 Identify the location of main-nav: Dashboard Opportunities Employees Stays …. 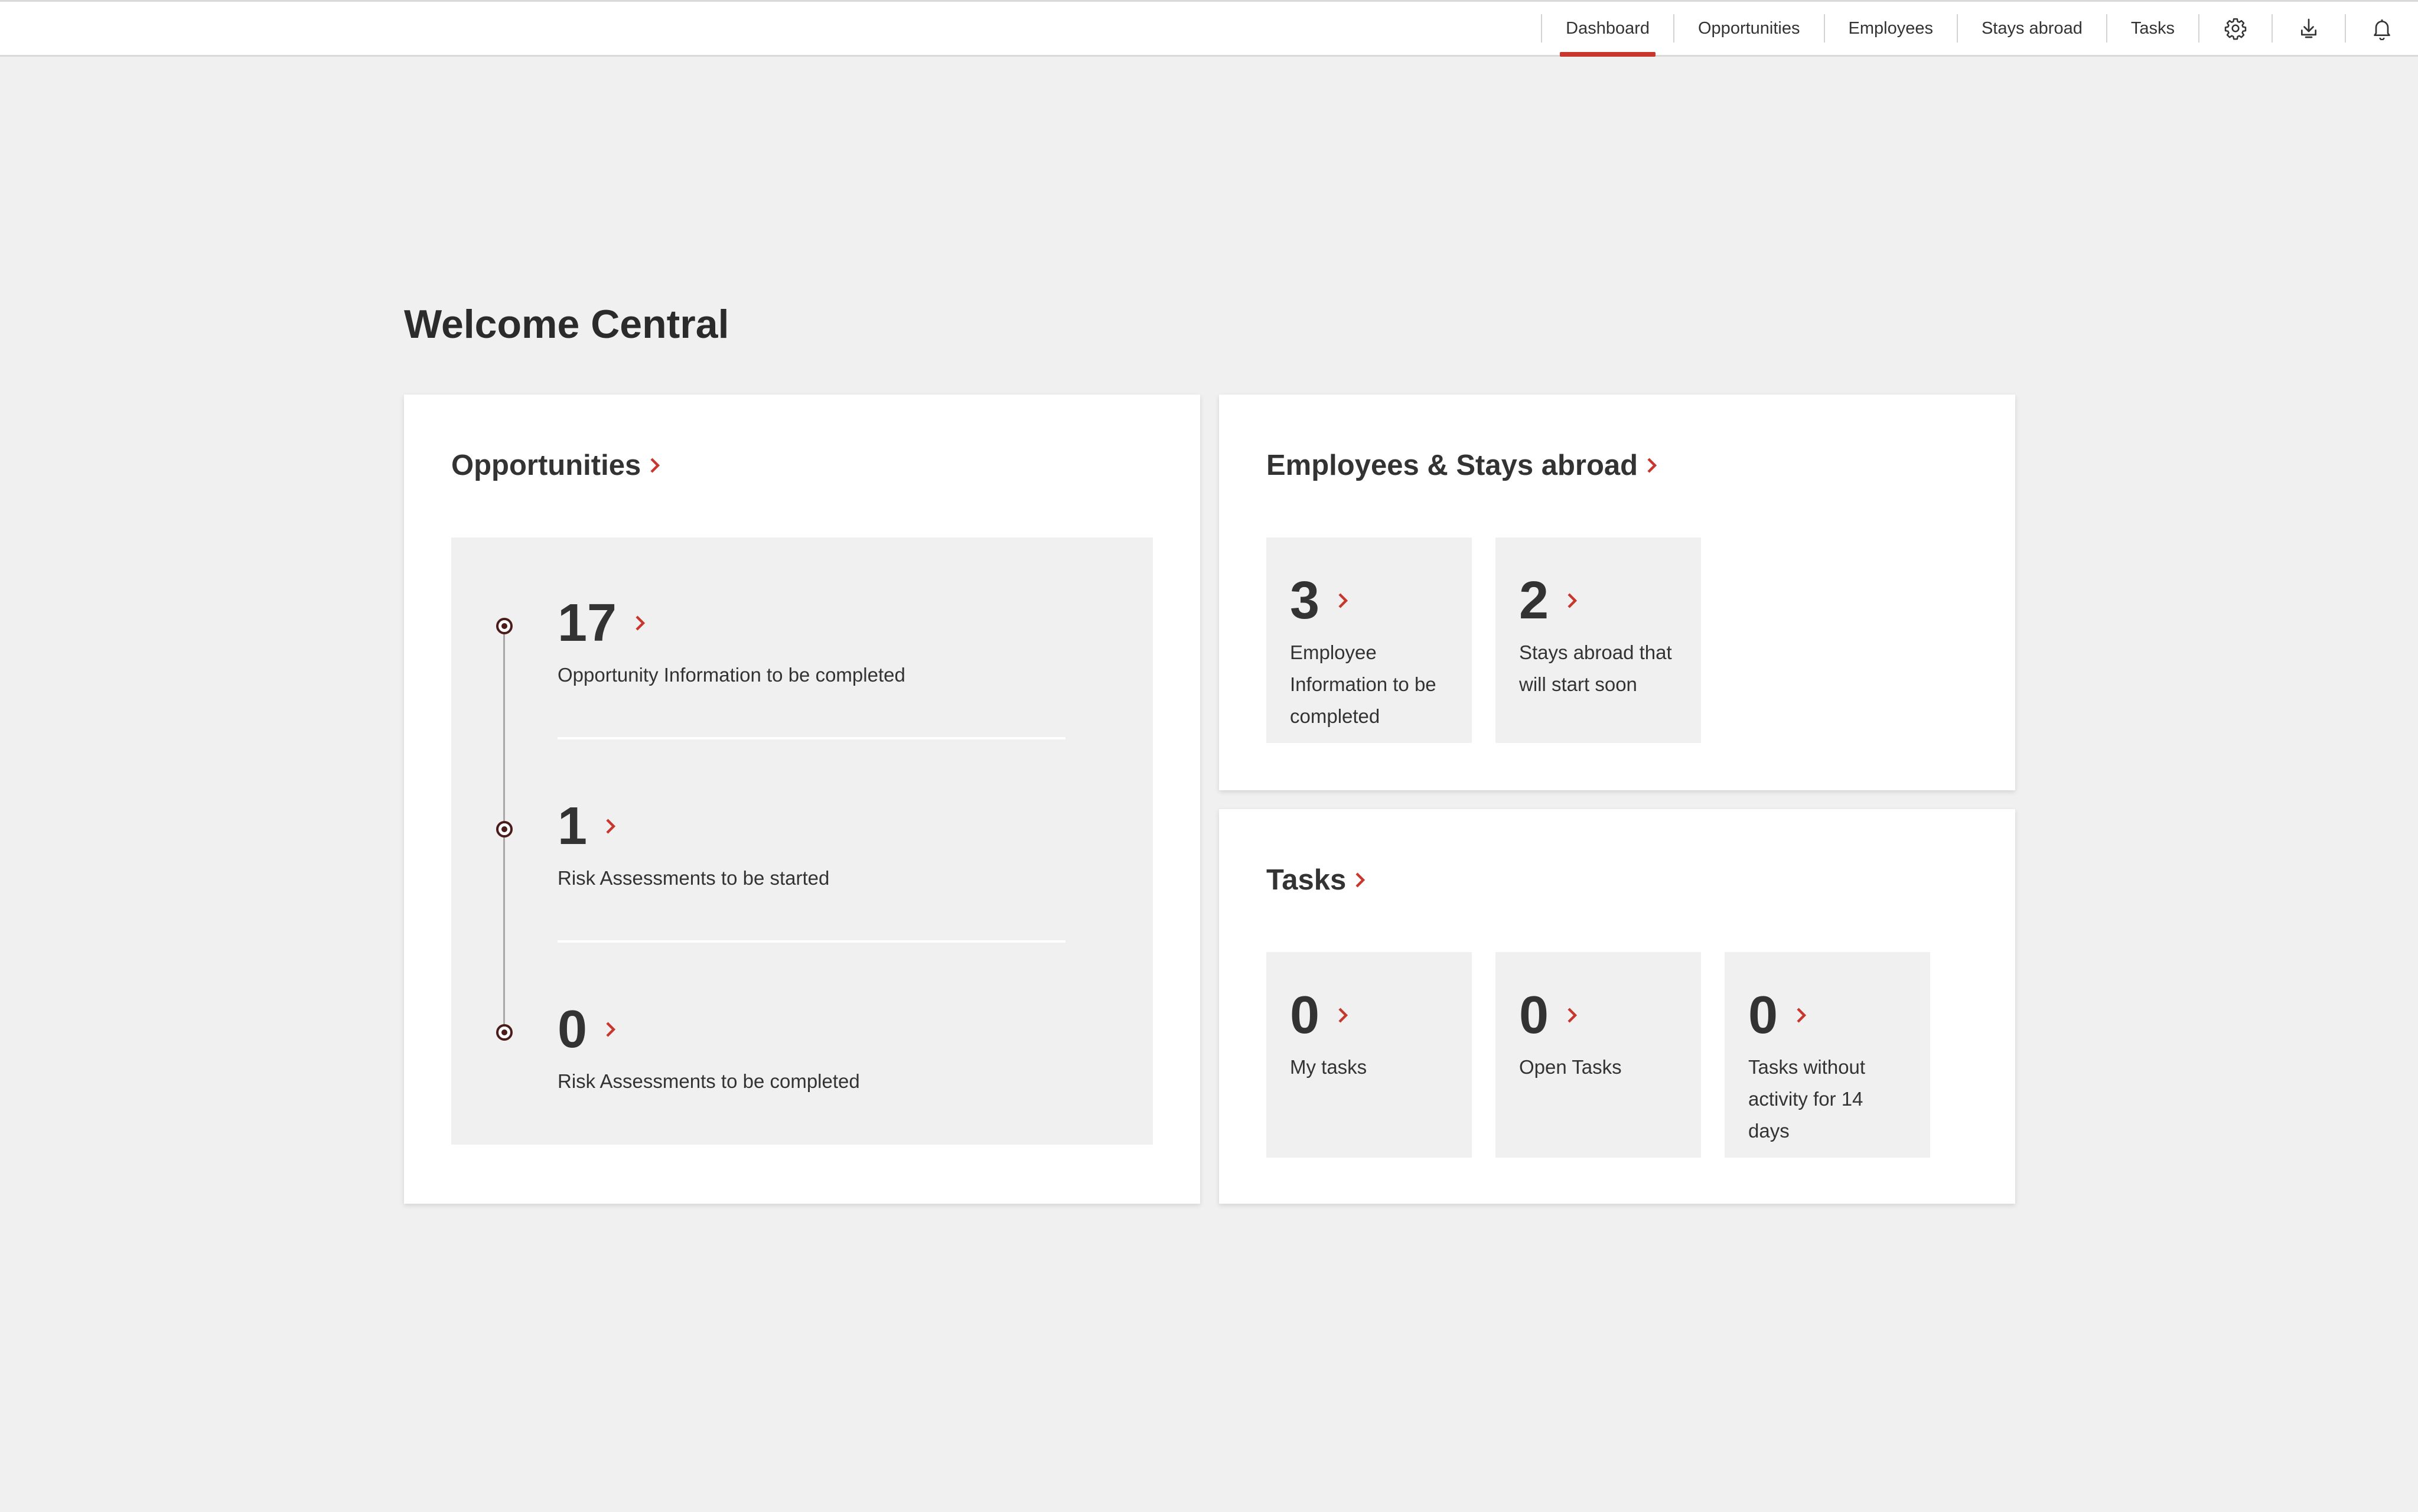
(1979, 29).